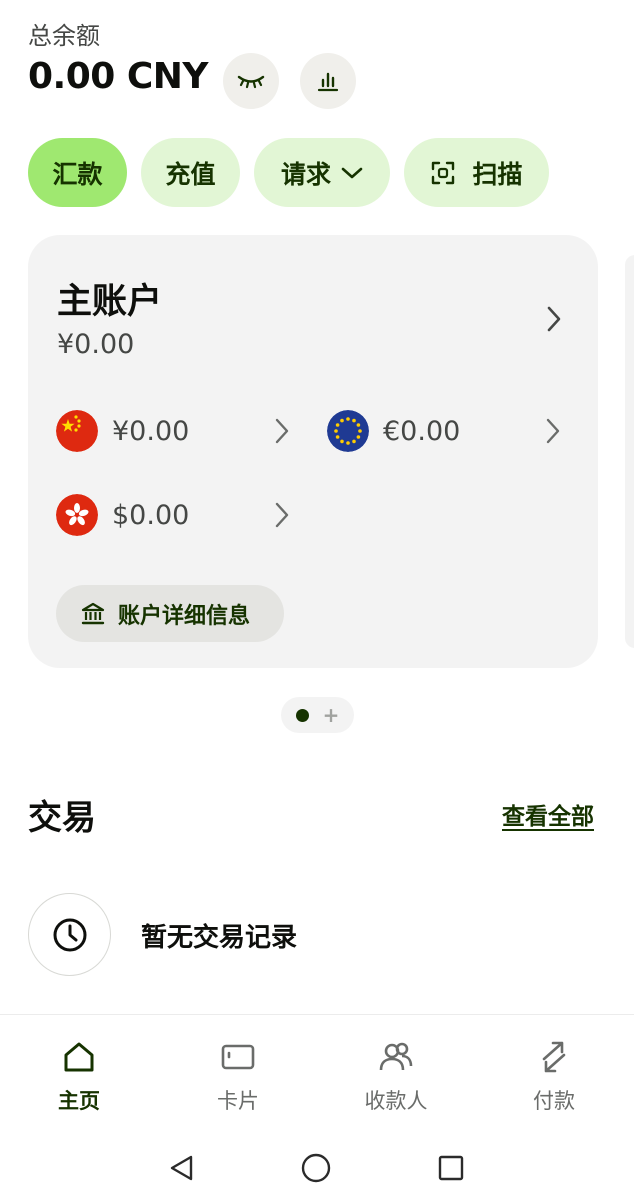 This screenshot has width=634, height=1200. What do you see at coordinates (219, 938) in the screenshot?
I see `empty-transactions-text: 暂无交易记录` at bounding box center [219, 938].